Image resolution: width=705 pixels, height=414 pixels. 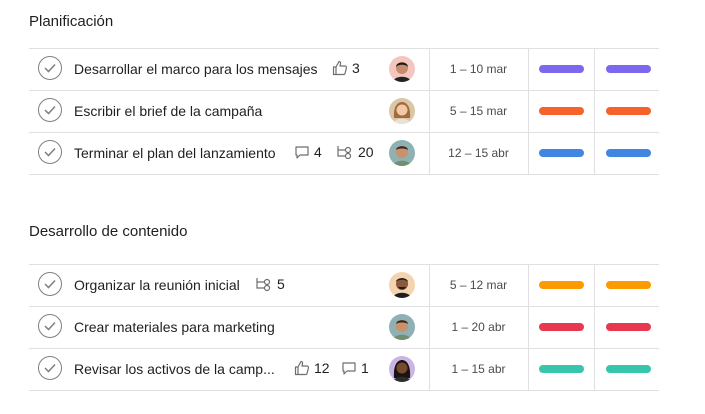 What do you see at coordinates (168, 111) in the screenshot?
I see `task-name: Escribir el brief de la campaña` at bounding box center [168, 111].